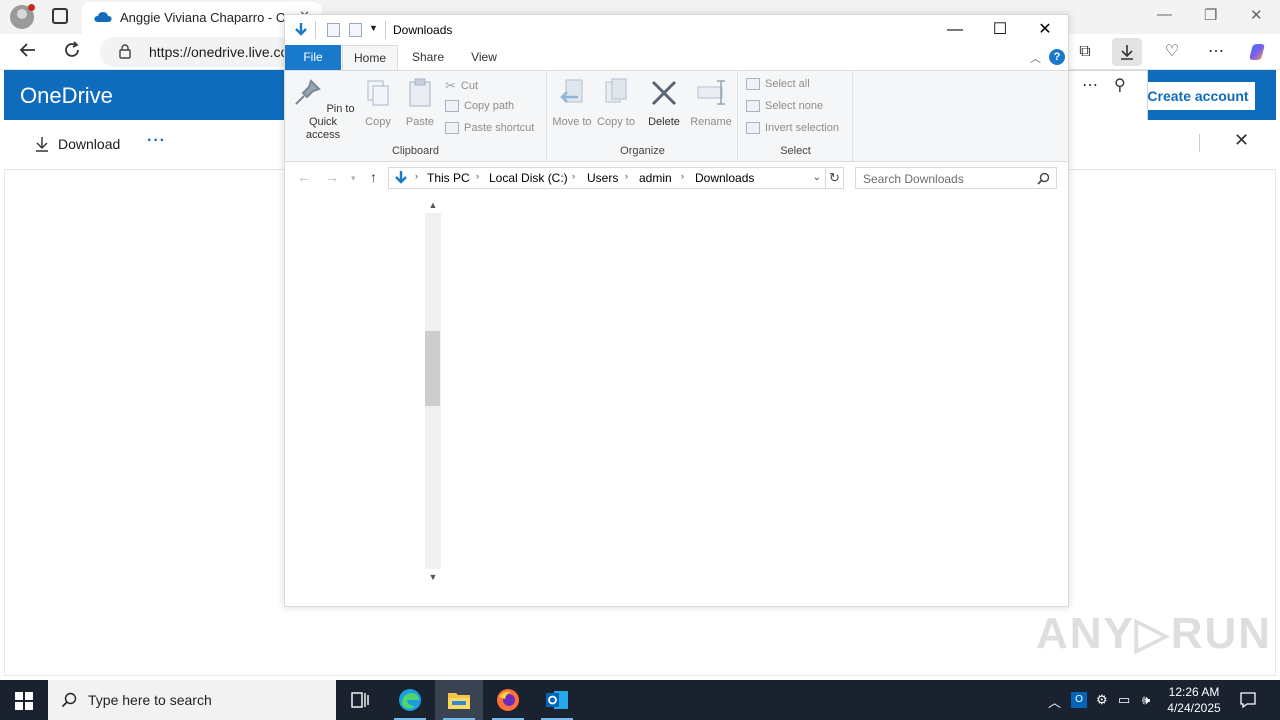 Image resolution: width=1280 pixels, height=720 pixels. Describe the element at coordinates (956, 178) in the screenshot. I see `explorer-search-input: Search Downloads` at that location.